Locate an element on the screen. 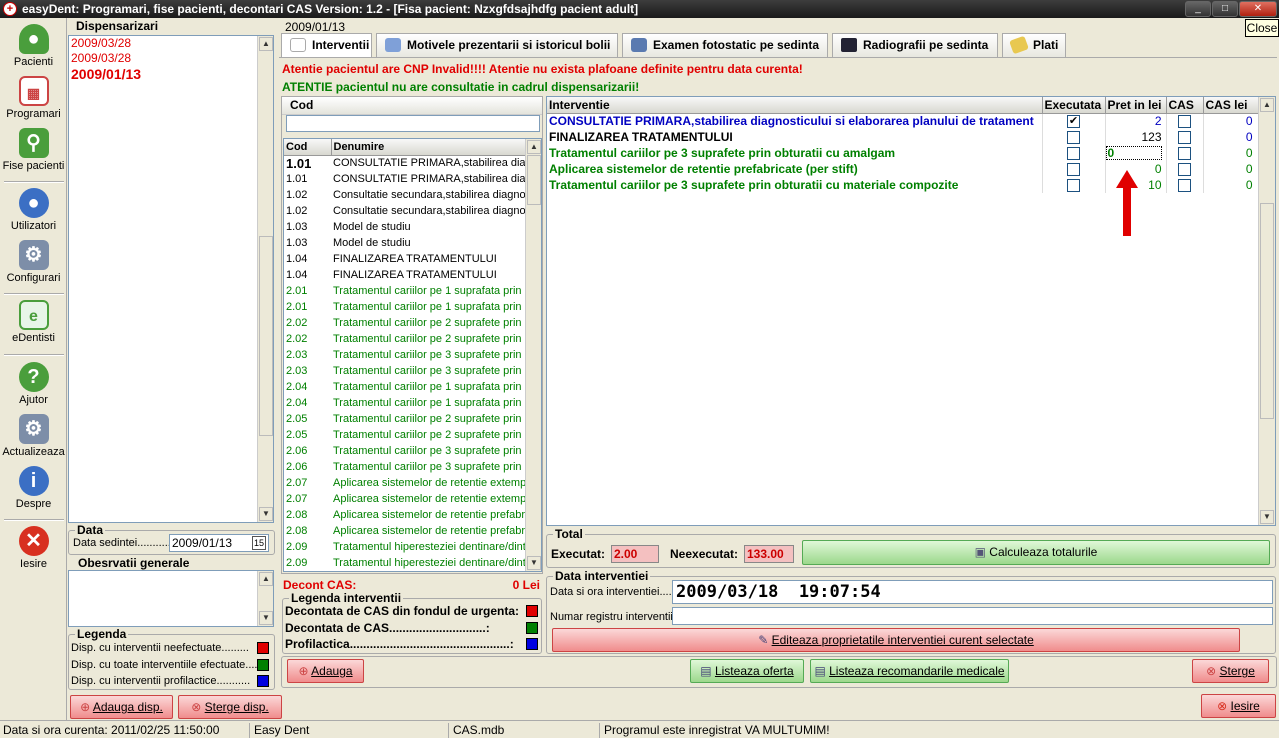 This screenshot has width=1279, height=738. dispensarizare-item-selected: 2009/01/13 is located at coordinates (171, 74).